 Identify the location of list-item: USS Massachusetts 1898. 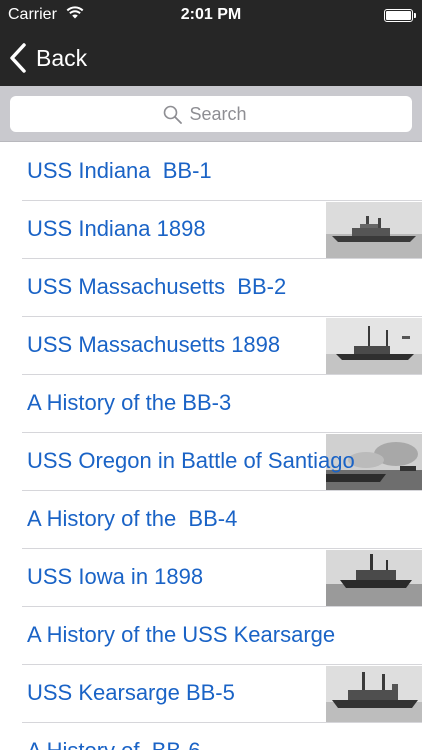
(211, 346).